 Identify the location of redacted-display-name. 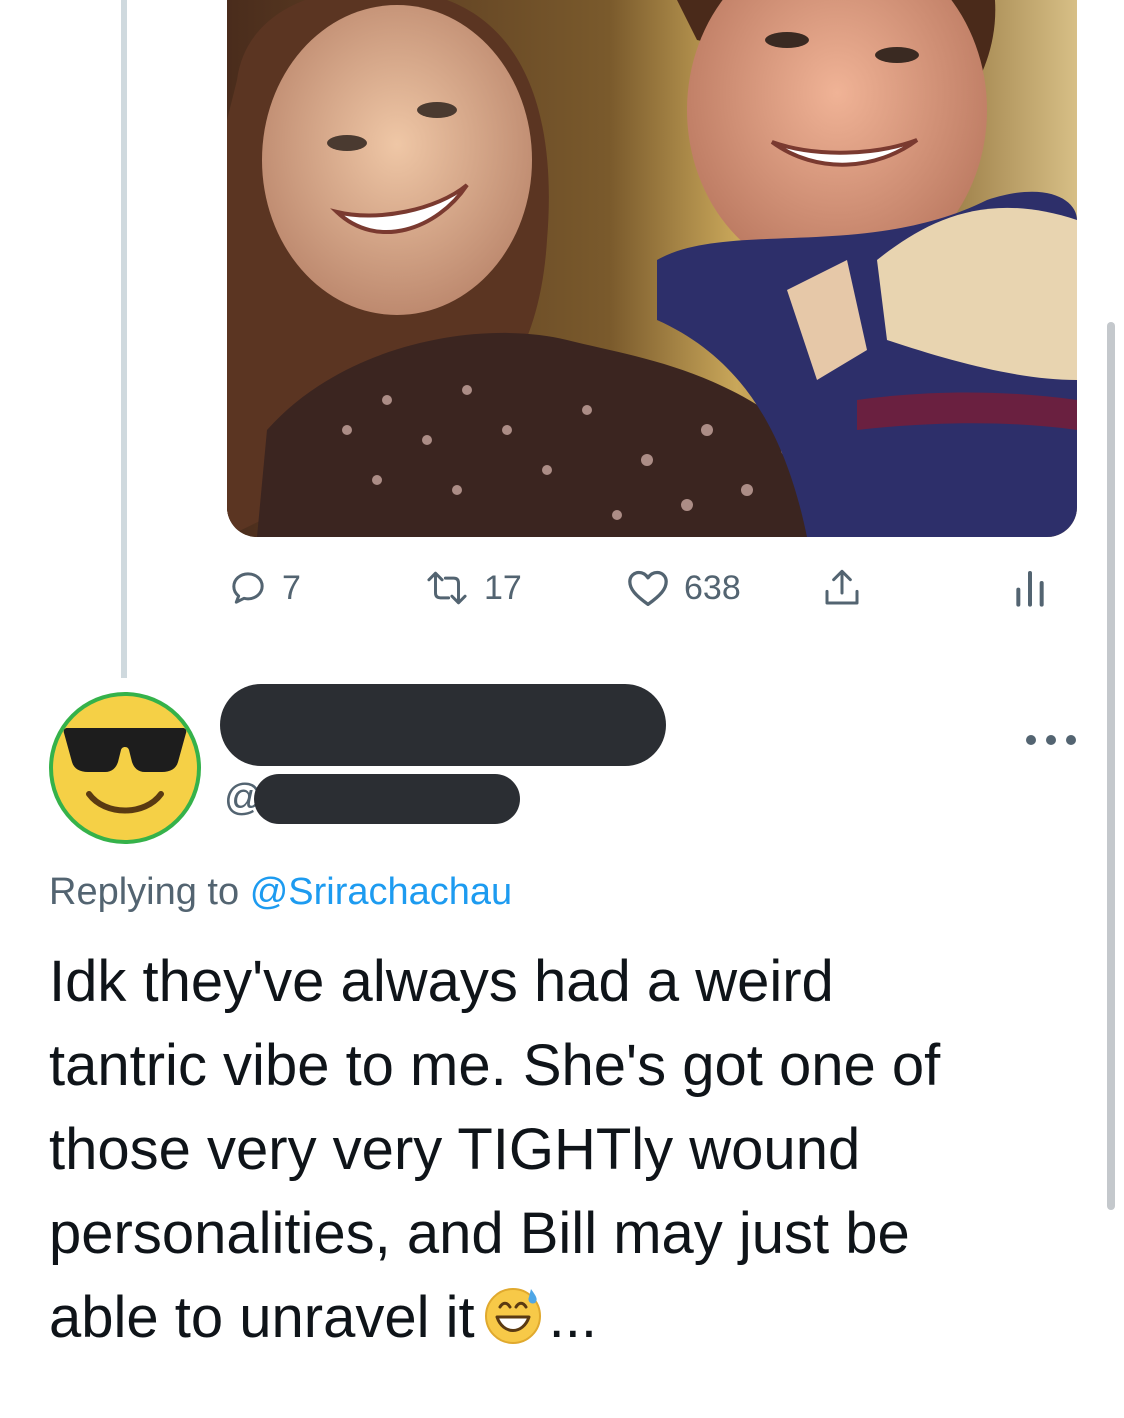
(443, 725).